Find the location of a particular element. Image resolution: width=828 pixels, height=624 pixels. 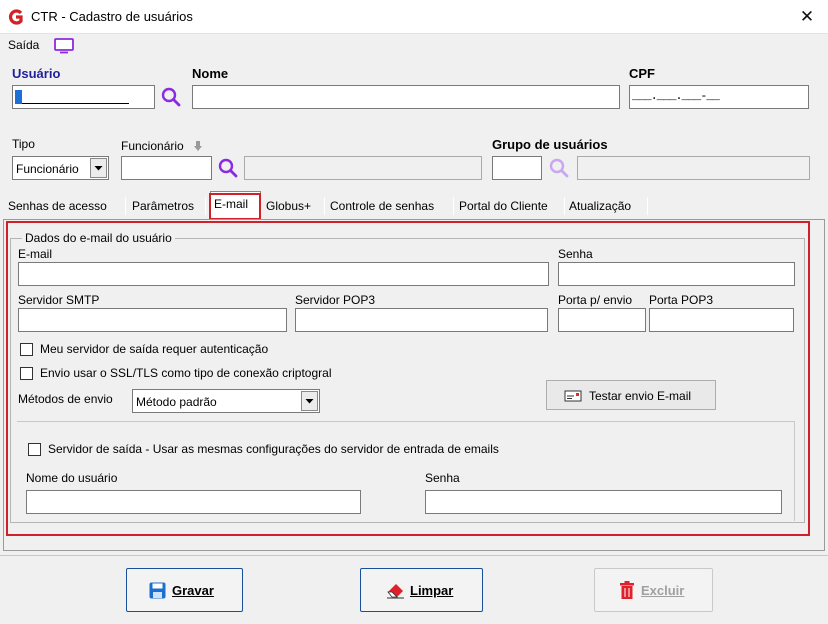

nome-label: Nome is located at coordinates (210, 73).